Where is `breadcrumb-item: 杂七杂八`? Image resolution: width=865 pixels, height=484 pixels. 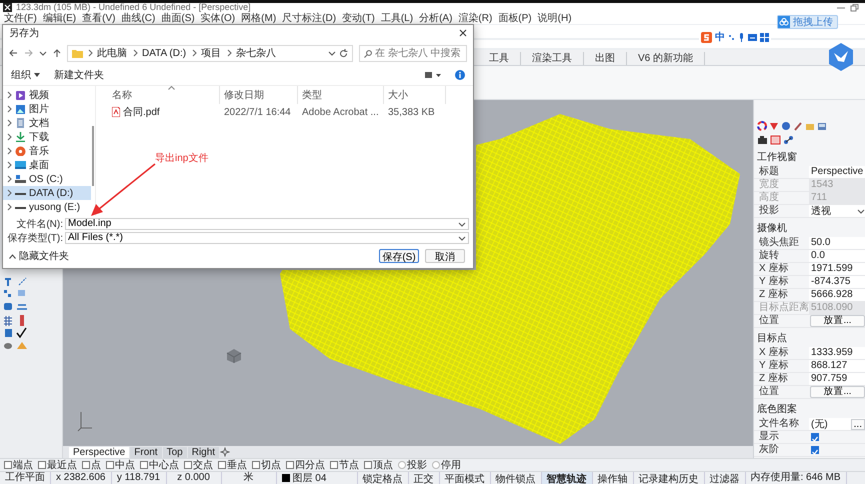
breadcrumb-item: 杂七杂八 is located at coordinates (251, 53).